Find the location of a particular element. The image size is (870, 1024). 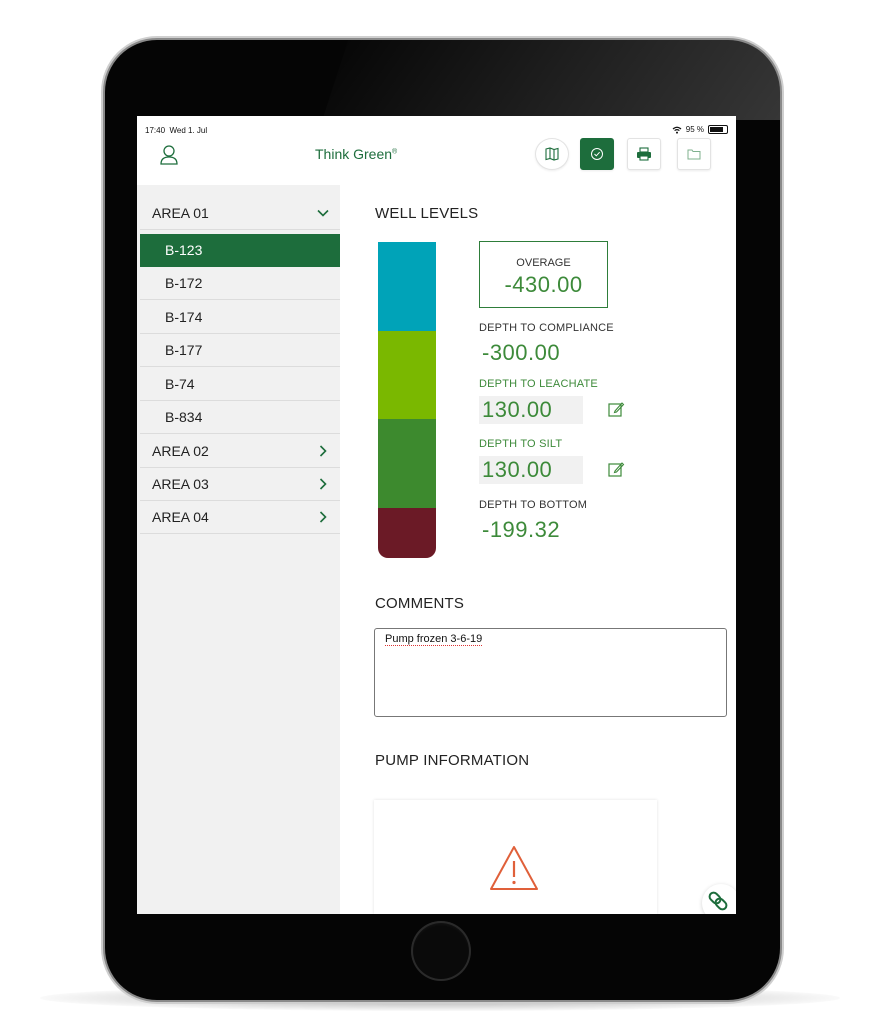

battery-icon is located at coordinates (718, 129).